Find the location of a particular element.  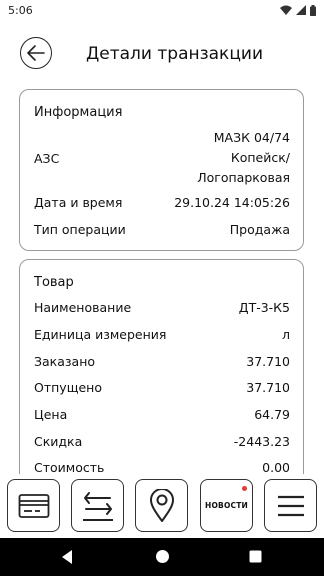

back-button is located at coordinates (36, 53).